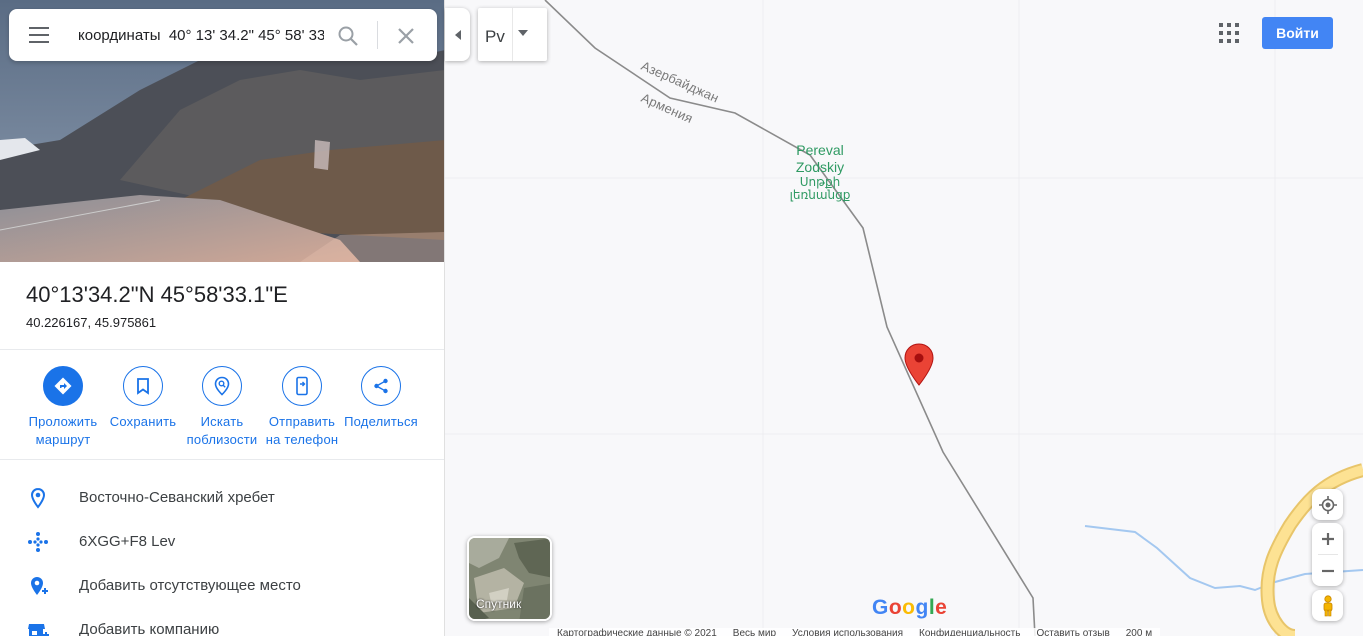 This screenshot has height=636, width=1363. What do you see at coordinates (143, 421) in the screenshot?
I see `save-label: Сохранить` at bounding box center [143, 421].